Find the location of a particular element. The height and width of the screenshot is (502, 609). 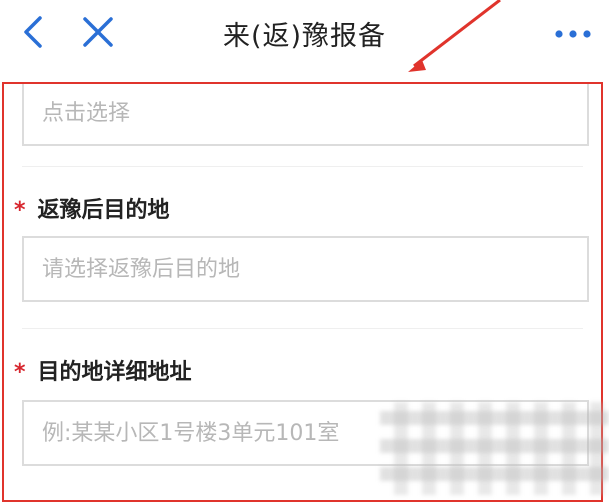

address-label: * 目的地详细地址 is located at coordinates (103, 372).